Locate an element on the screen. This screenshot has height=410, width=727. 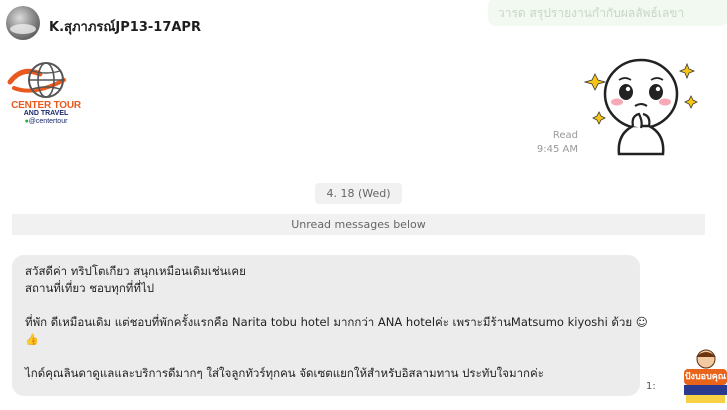
globe-logo-icon is located at coordinates (36, 80).